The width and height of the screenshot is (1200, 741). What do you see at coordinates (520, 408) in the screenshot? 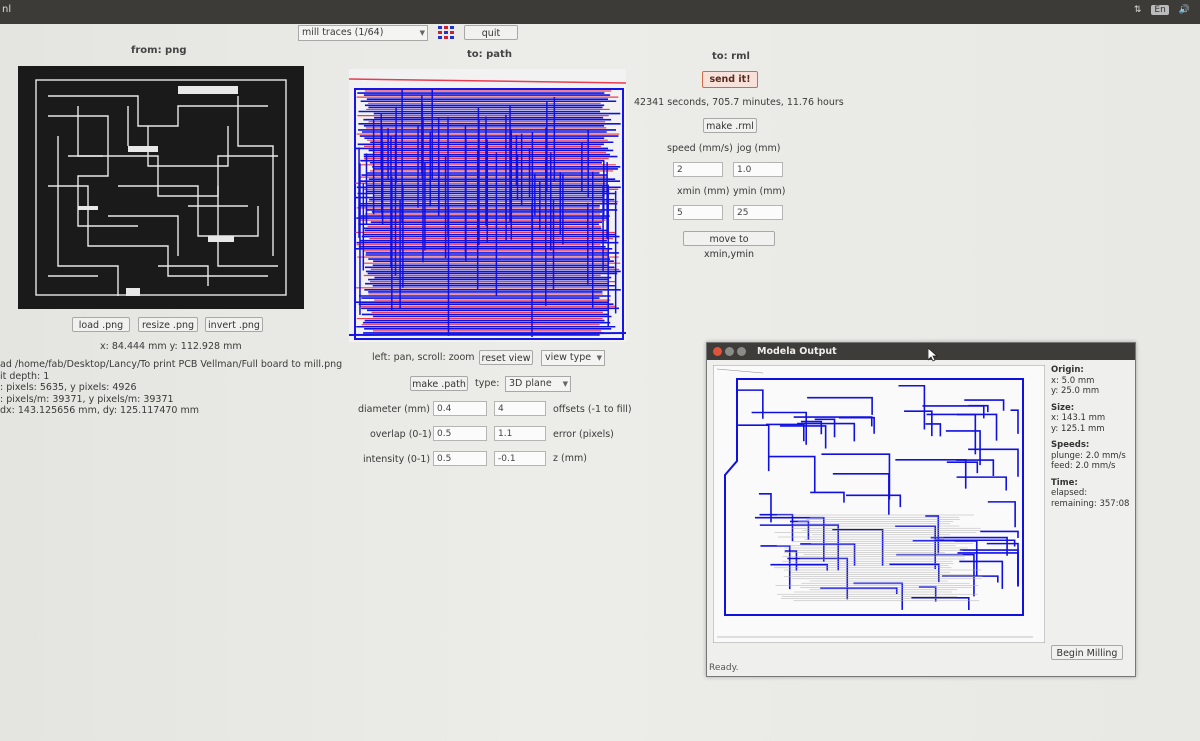
I see `offsets-field: 4` at bounding box center [520, 408].